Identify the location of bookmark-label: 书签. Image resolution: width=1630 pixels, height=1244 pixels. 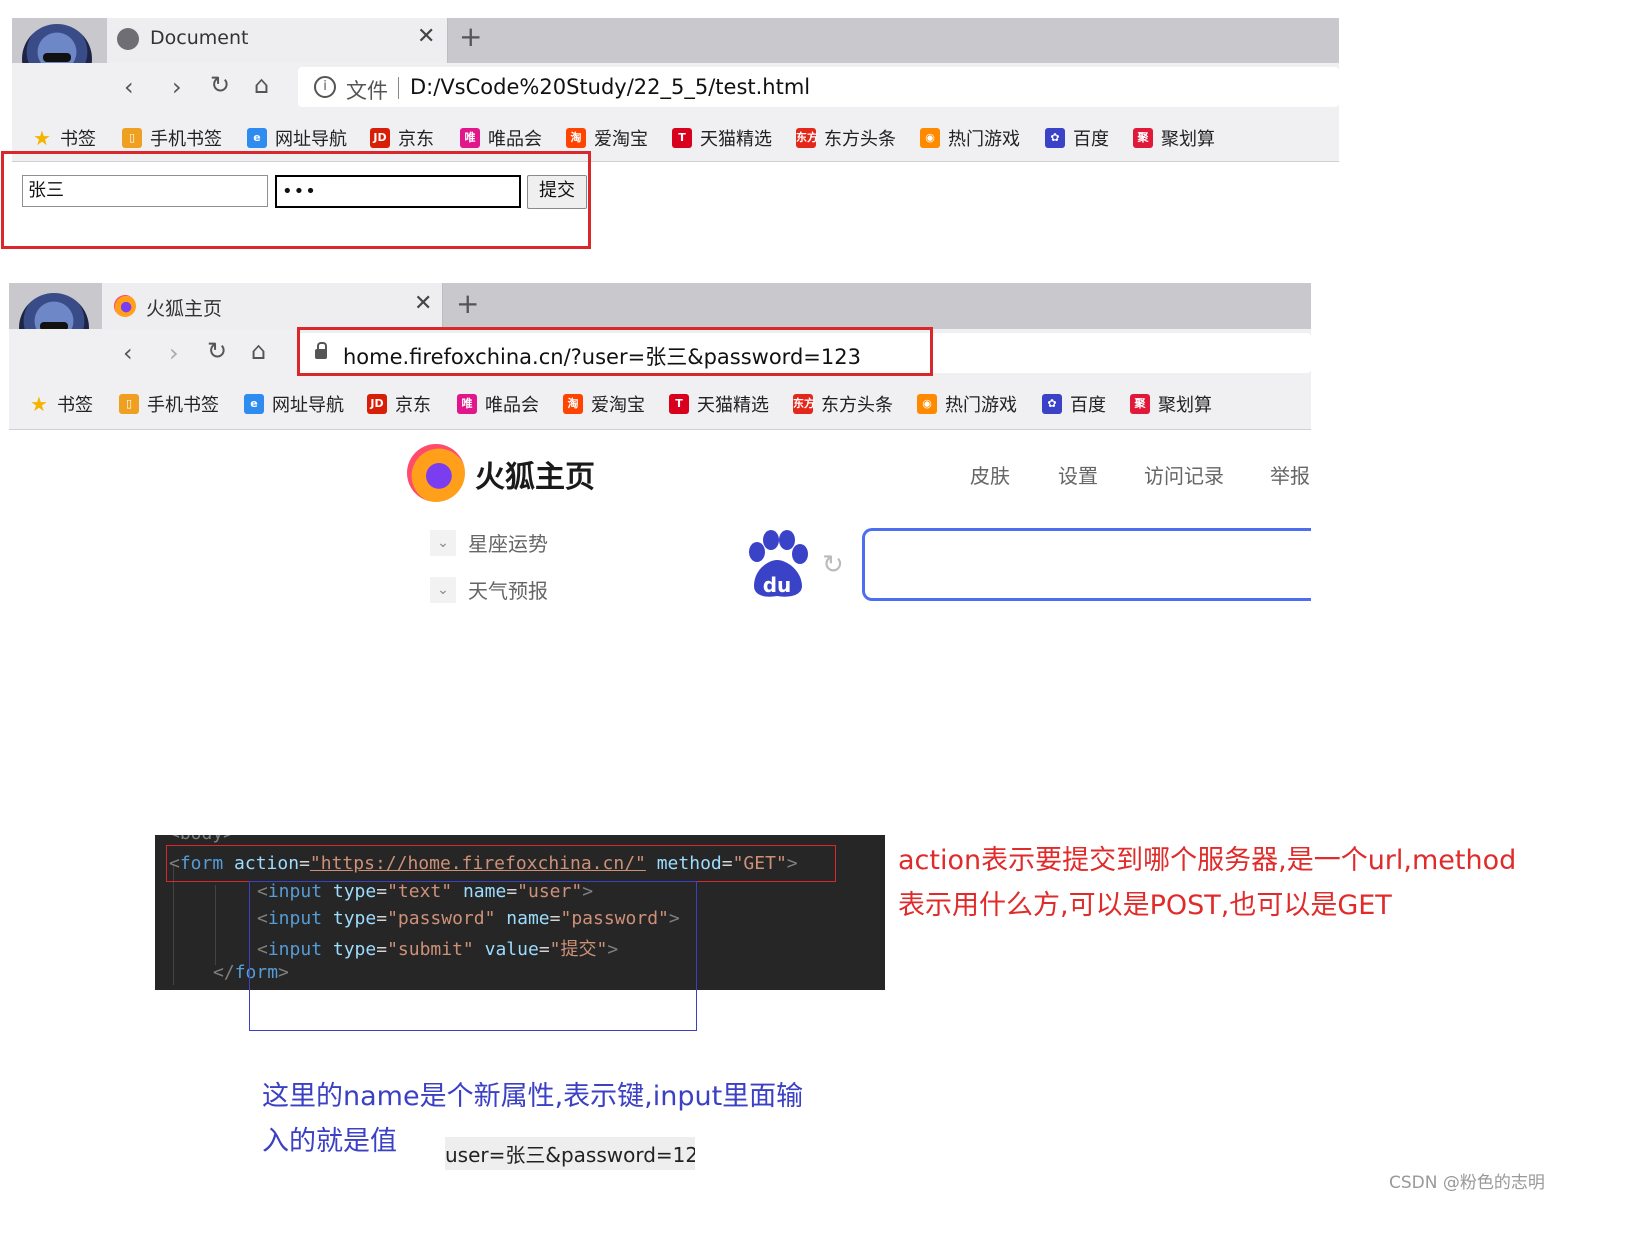
(75, 405).